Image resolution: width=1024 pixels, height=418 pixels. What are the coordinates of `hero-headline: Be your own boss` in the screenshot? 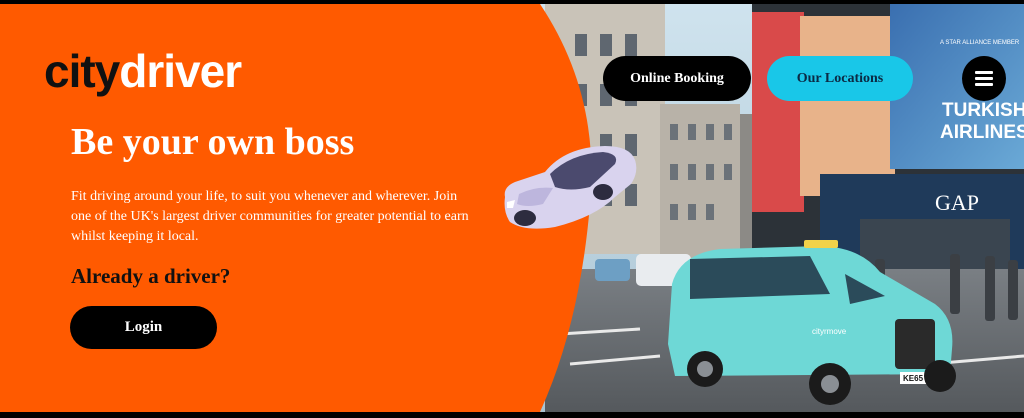 It's located at (213, 142).